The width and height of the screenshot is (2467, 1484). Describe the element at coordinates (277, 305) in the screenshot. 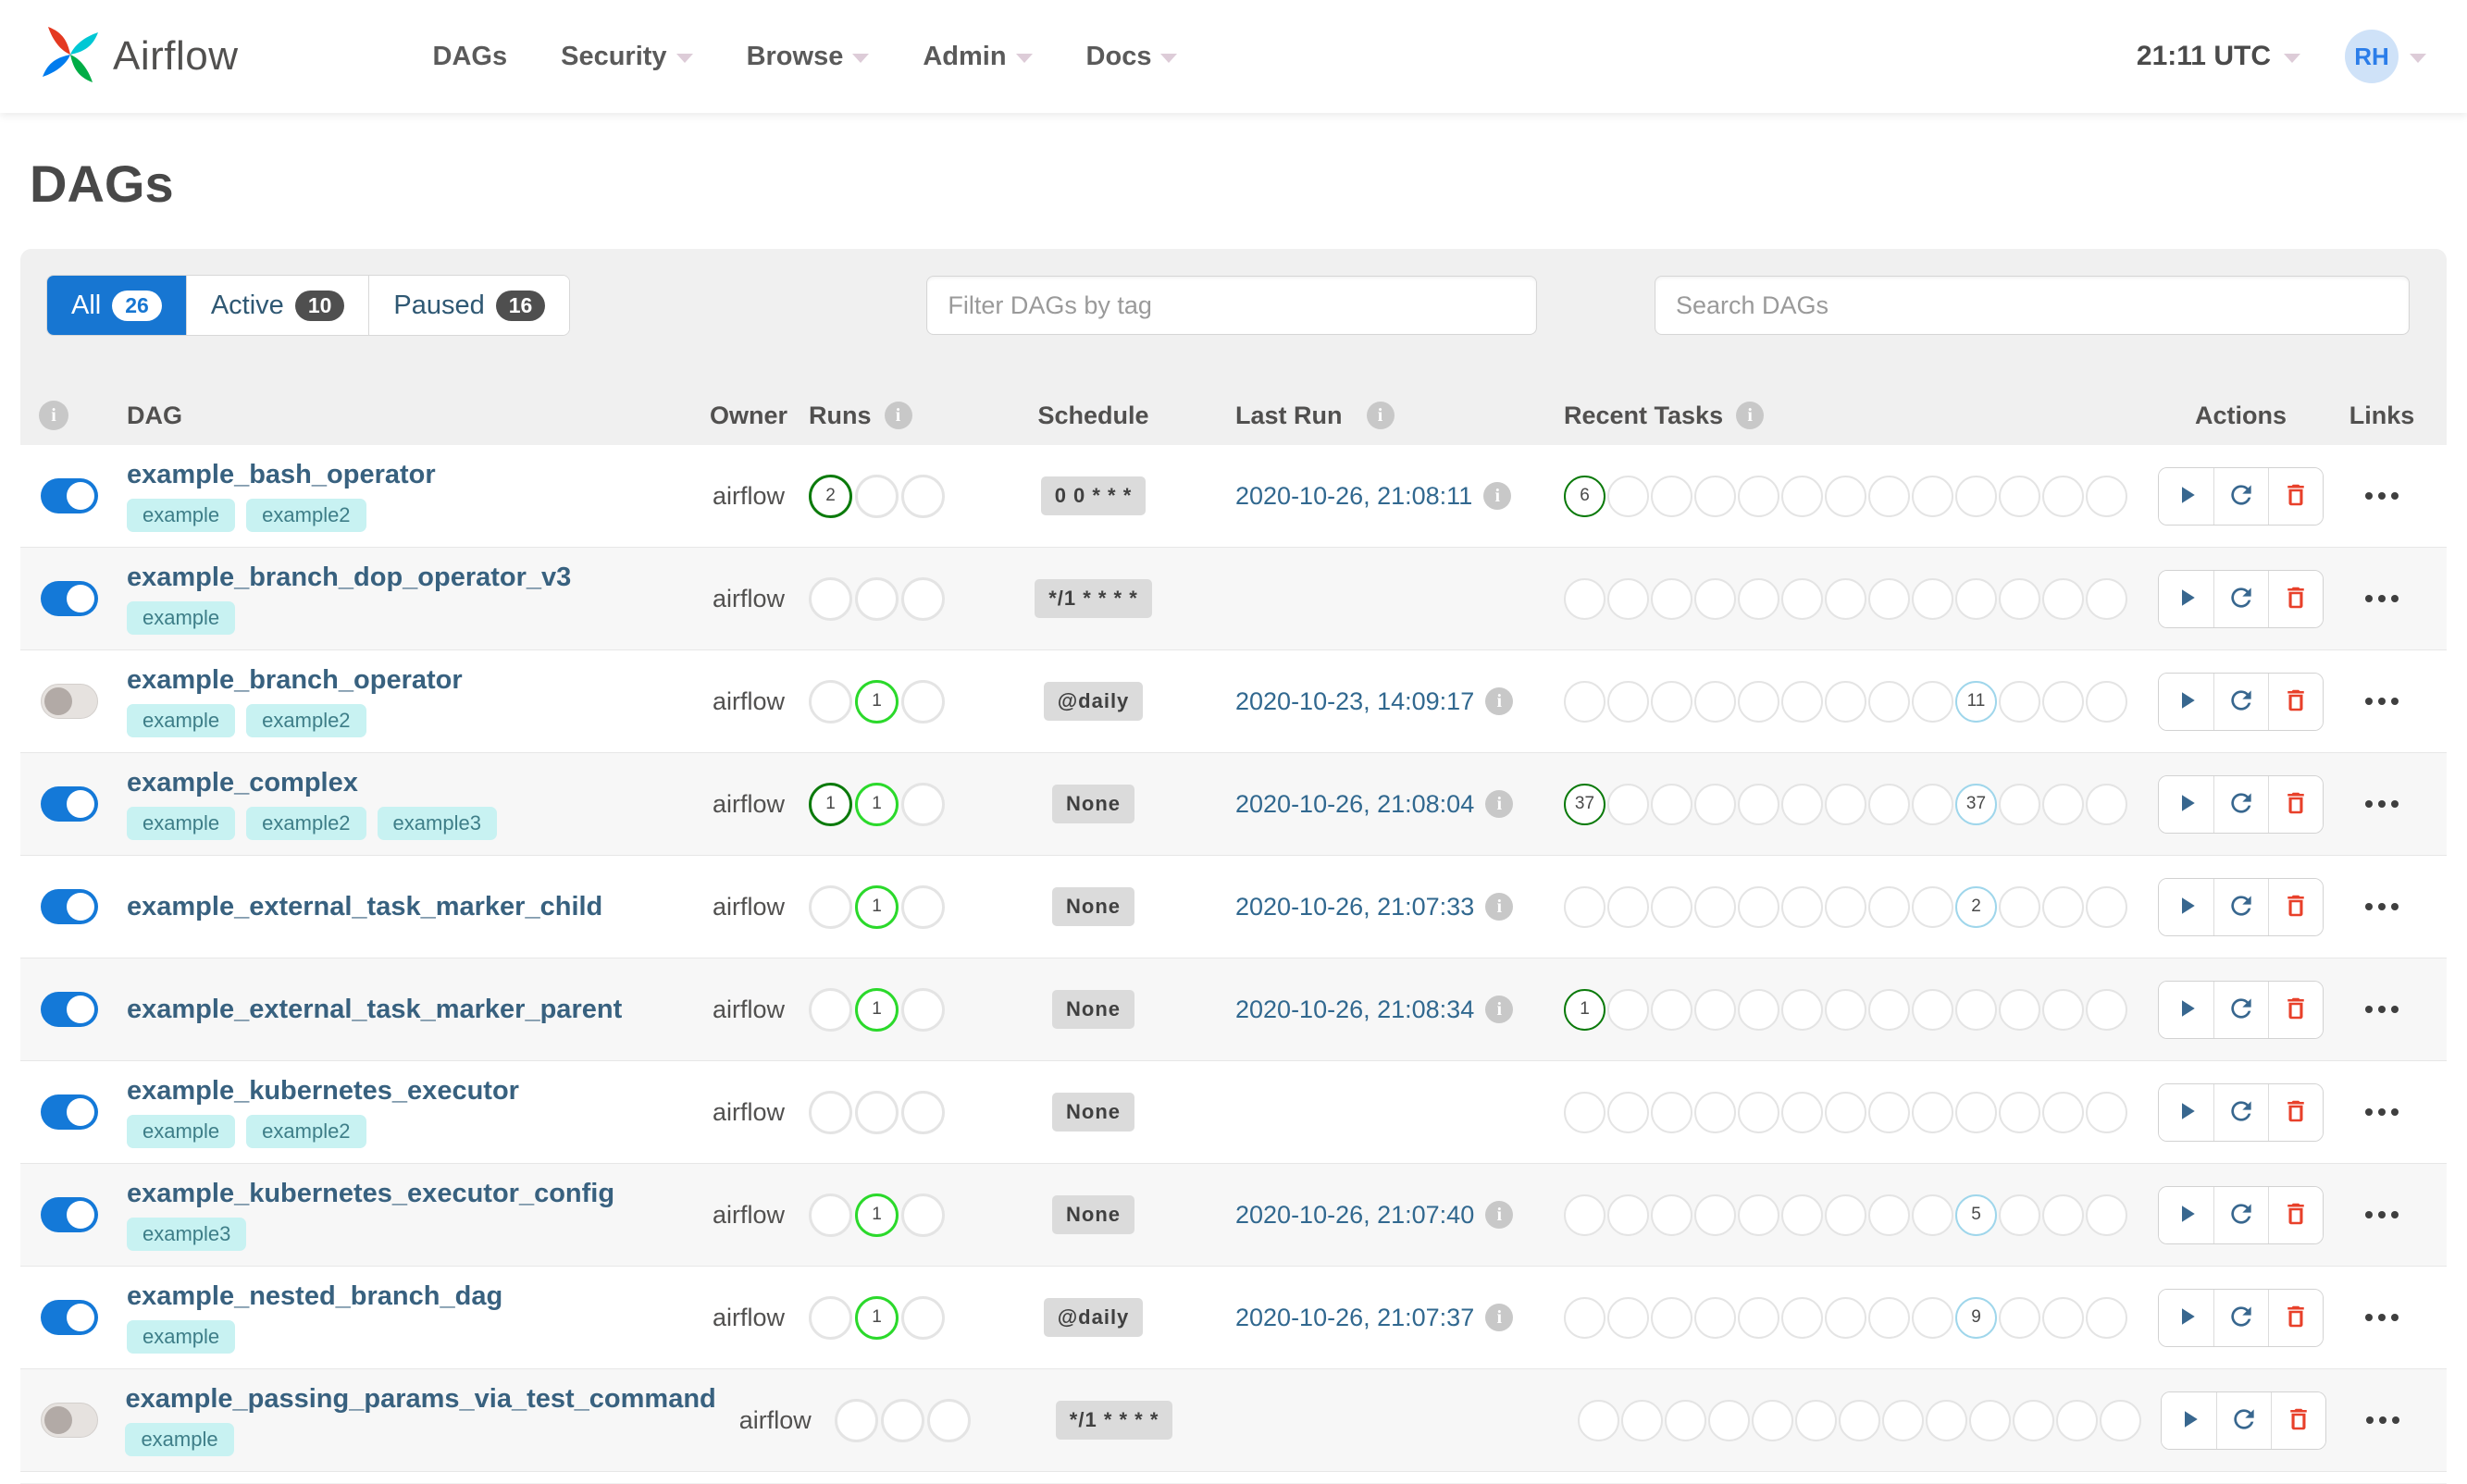

I see `tab-active: Active 10` at that location.